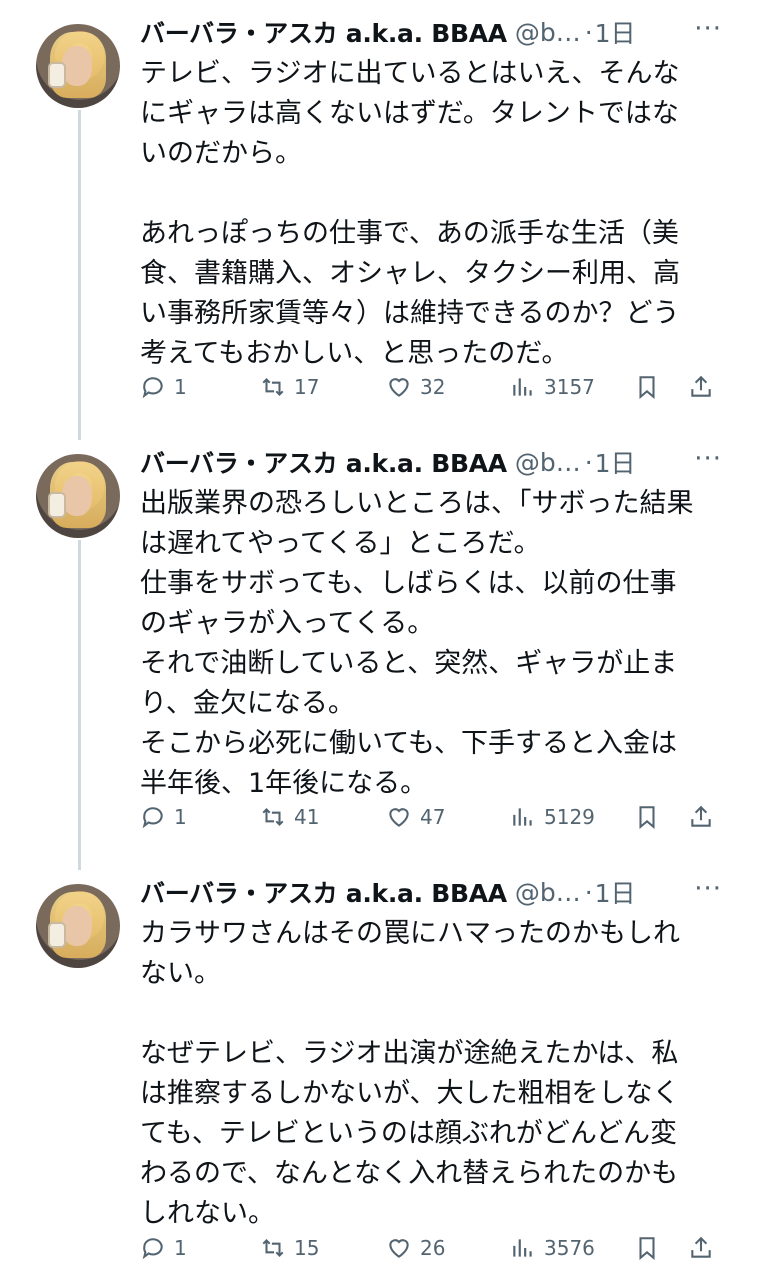 The height and width of the screenshot is (1280, 758). What do you see at coordinates (569, 1248) in the screenshot?
I see `views-count: 3576` at bounding box center [569, 1248].